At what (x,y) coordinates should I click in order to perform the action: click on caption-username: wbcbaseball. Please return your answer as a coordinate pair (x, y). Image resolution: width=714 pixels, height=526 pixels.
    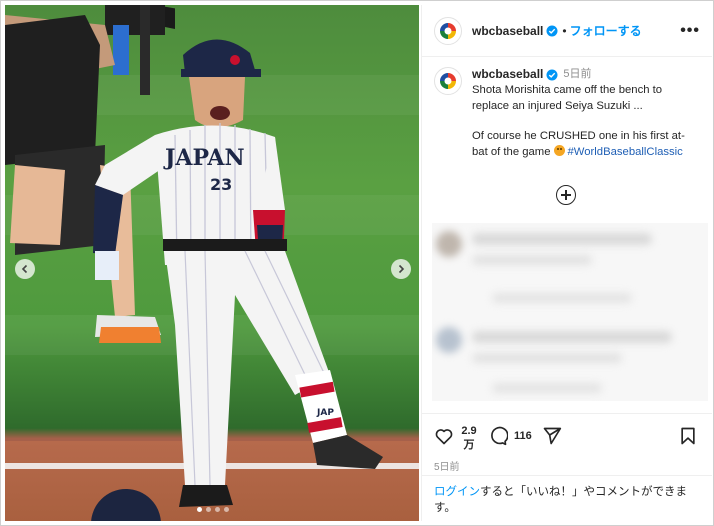
    Looking at the image, I should click on (507, 75).